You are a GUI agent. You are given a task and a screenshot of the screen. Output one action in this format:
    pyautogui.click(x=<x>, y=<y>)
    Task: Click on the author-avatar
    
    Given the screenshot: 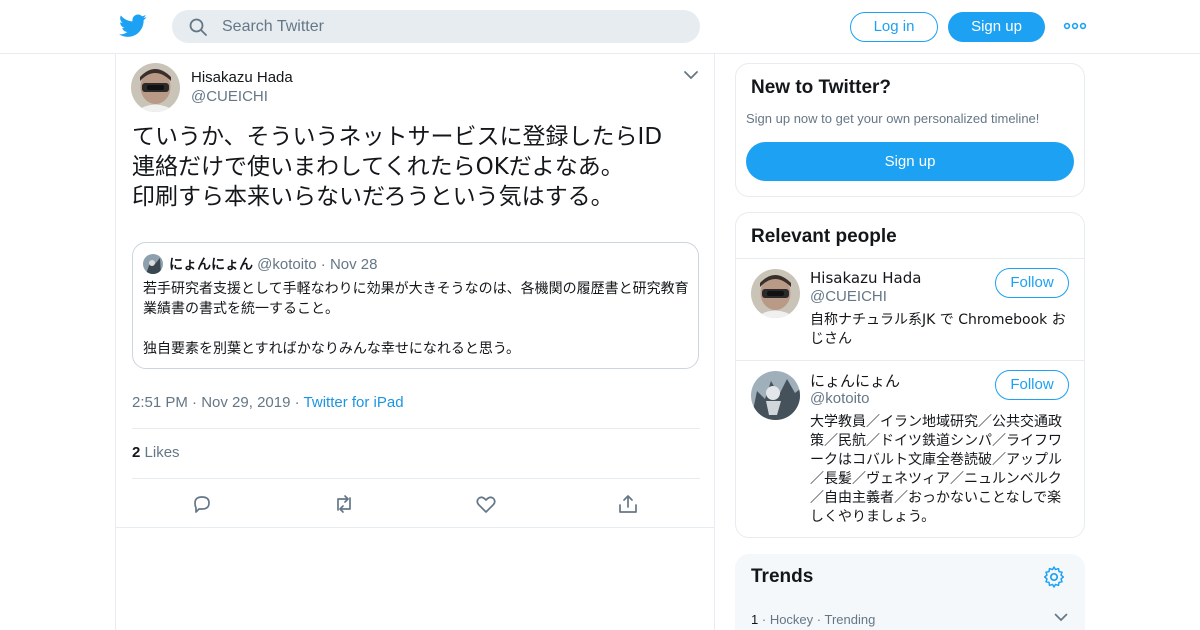 What is the action you would take?
    pyautogui.click(x=155, y=87)
    